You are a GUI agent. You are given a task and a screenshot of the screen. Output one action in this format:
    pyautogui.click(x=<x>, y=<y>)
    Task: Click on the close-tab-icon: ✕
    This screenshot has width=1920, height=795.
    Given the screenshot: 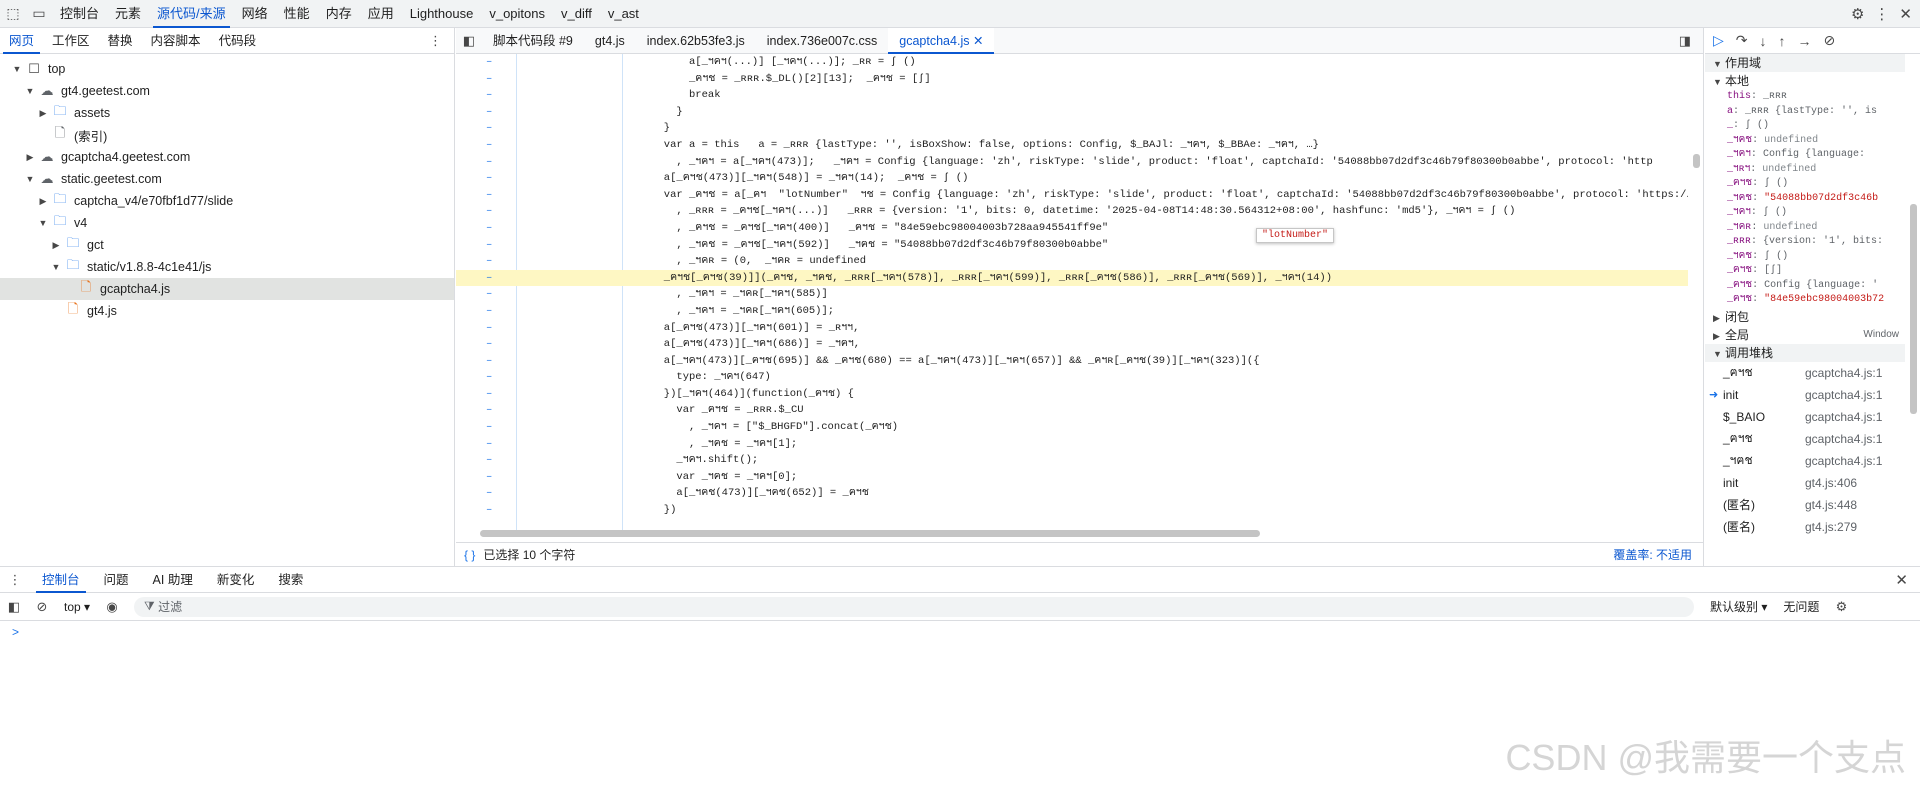 What is the action you would take?
    pyautogui.click(x=976, y=41)
    